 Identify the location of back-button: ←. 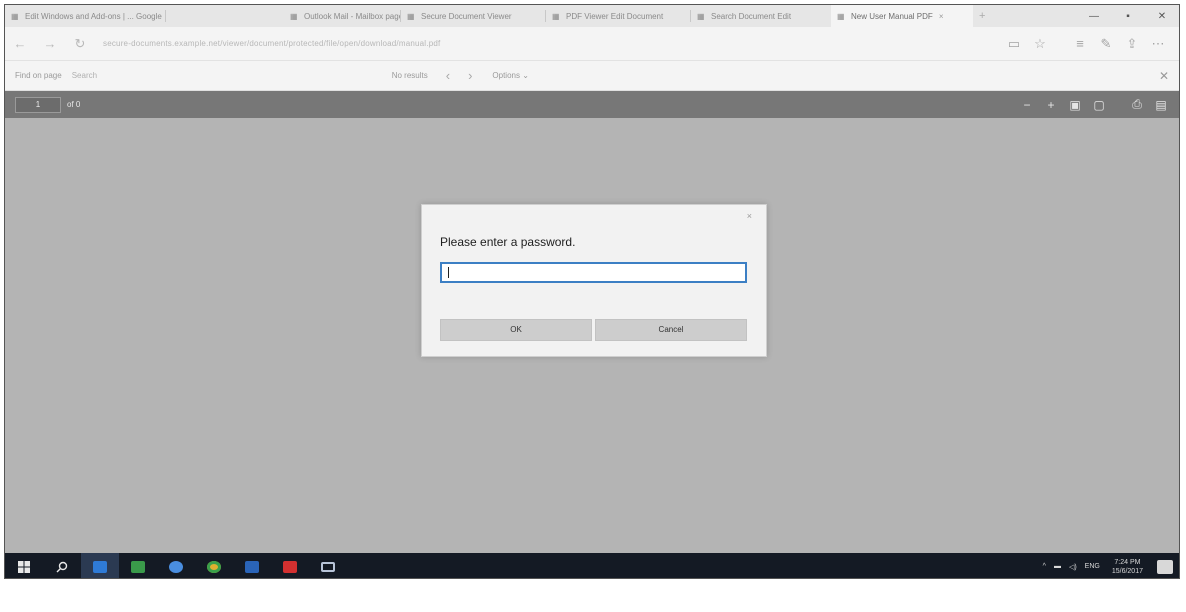
(20, 43).